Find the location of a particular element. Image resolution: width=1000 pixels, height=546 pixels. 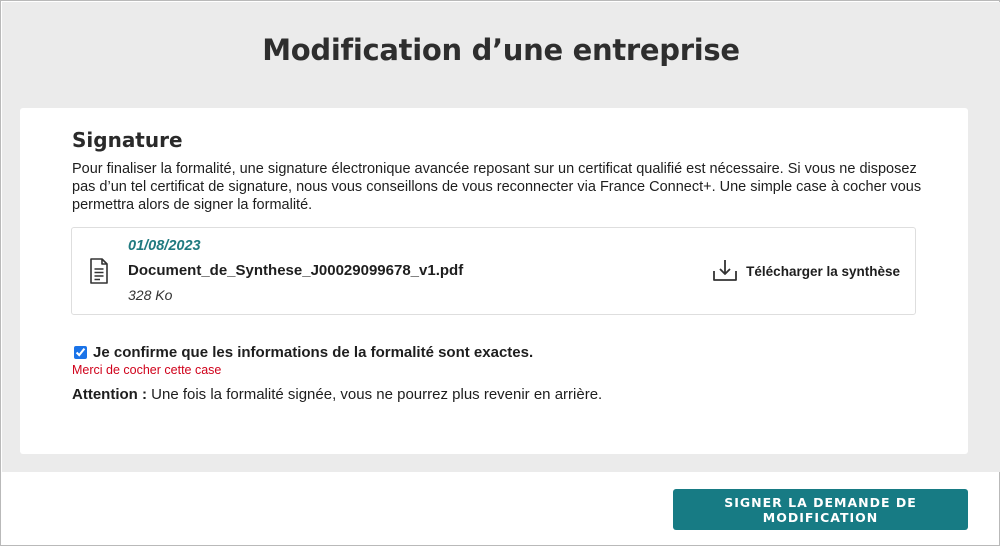

document-icon is located at coordinates (99, 271).